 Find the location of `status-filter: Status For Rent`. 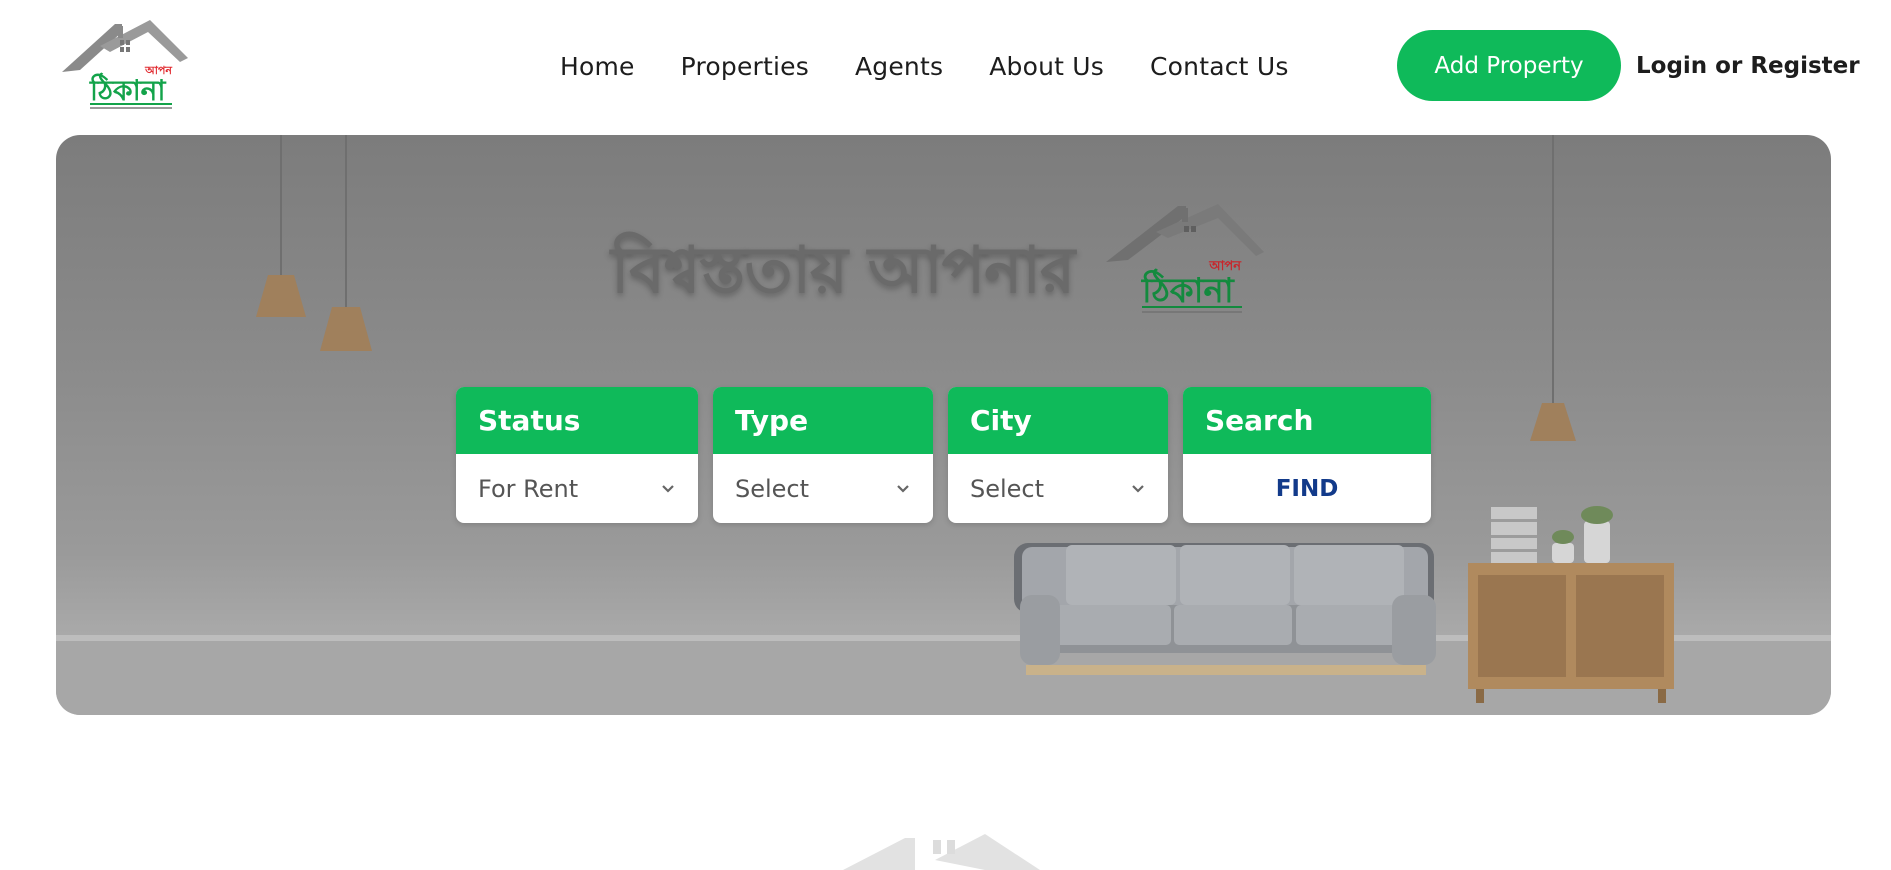

status-filter: Status For Rent is located at coordinates (577, 455).